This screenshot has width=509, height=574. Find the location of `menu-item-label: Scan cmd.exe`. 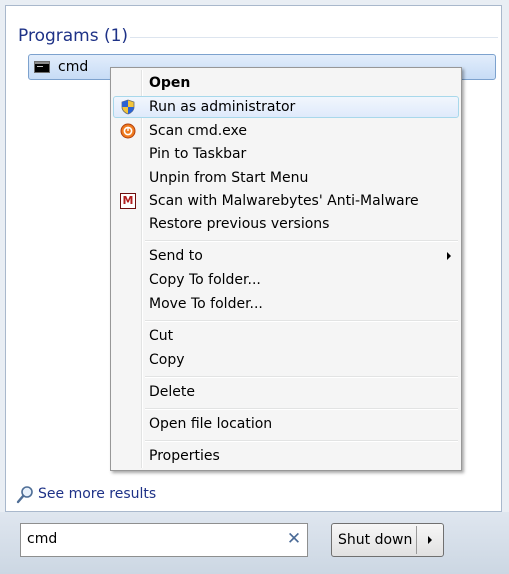

menu-item-label: Scan cmd.exe is located at coordinates (198, 131).